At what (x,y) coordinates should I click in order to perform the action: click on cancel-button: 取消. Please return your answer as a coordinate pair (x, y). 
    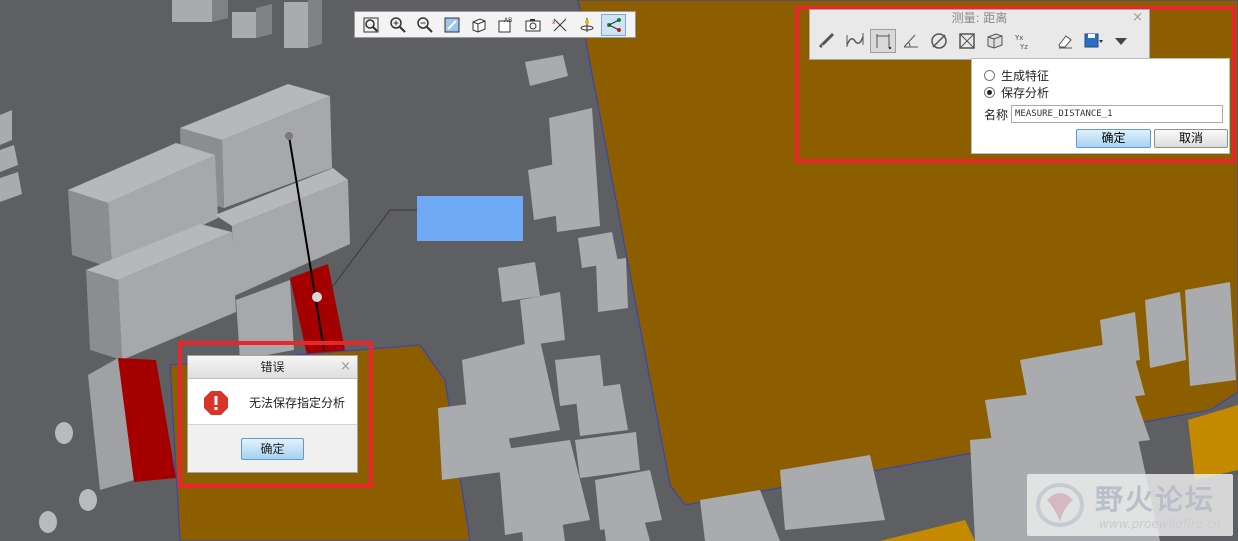
    Looking at the image, I should click on (1191, 138).